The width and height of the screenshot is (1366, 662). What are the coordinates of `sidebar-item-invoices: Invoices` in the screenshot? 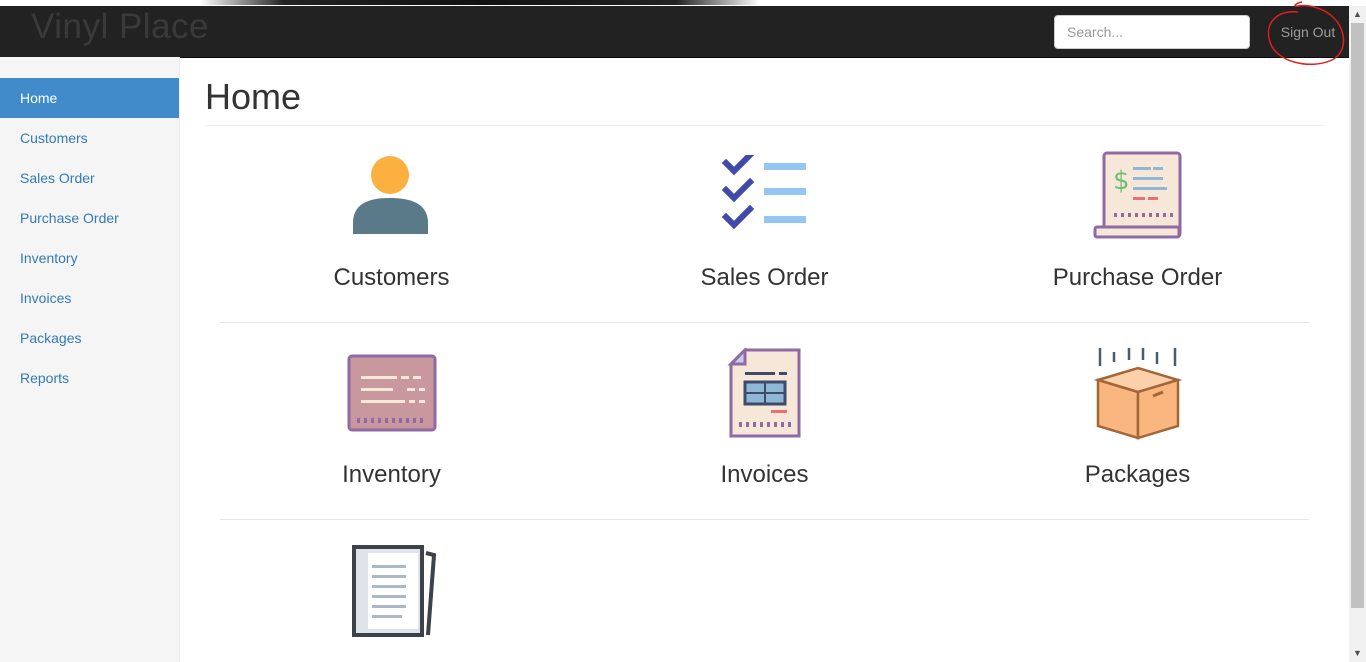 It's located at (89, 298).